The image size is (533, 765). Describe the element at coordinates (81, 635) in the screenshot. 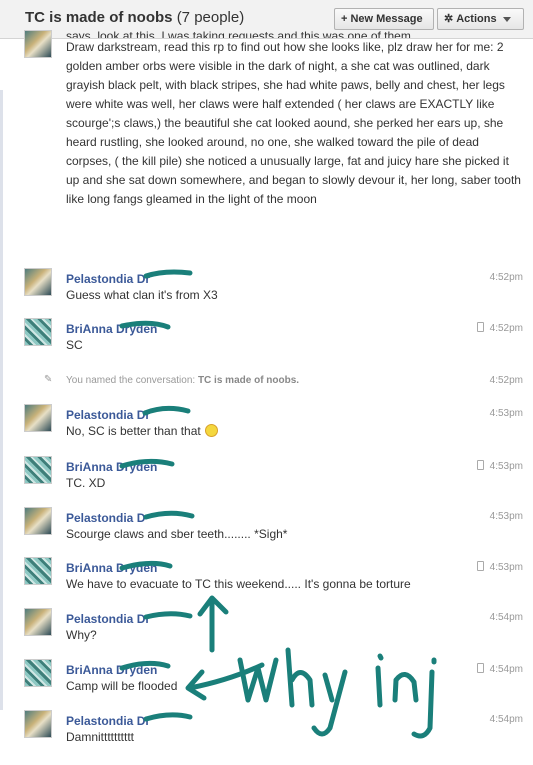

I see `message-text: Why?` at that location.